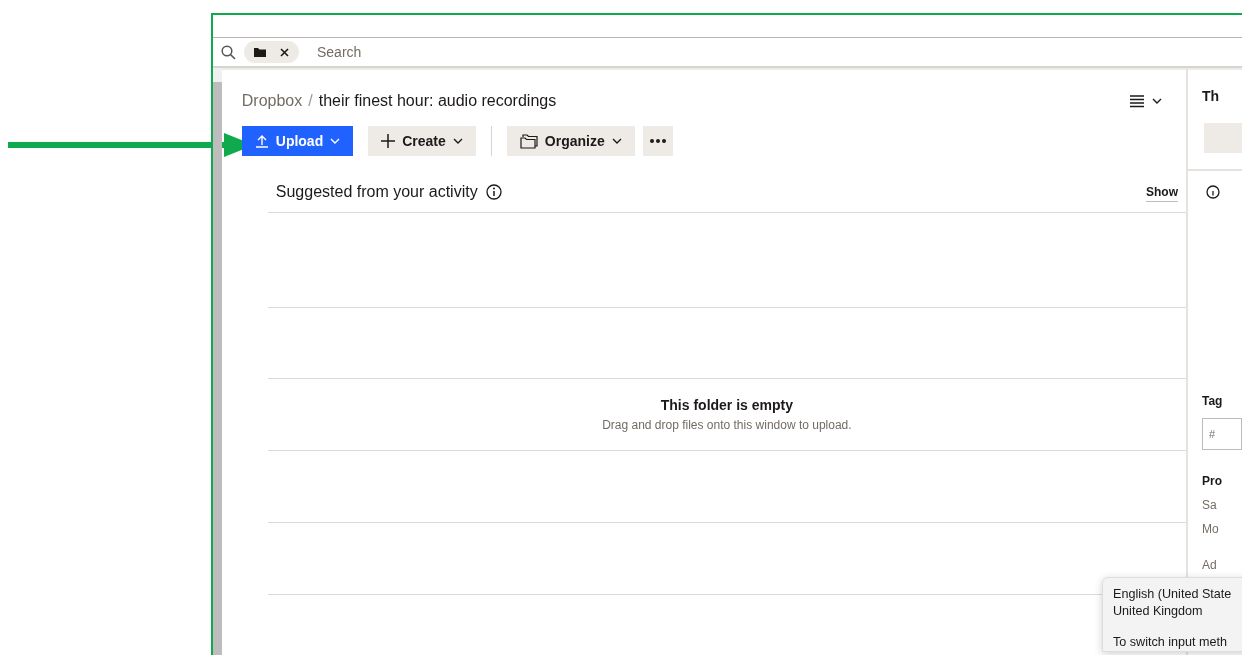 Image resolution: width=1242 pixels, height=655 pixels. What do you see at coordinates (1171, 642) in the screenshot?
I see `tooltip-line: To switch input meth` at bounding box center [1171, 642].